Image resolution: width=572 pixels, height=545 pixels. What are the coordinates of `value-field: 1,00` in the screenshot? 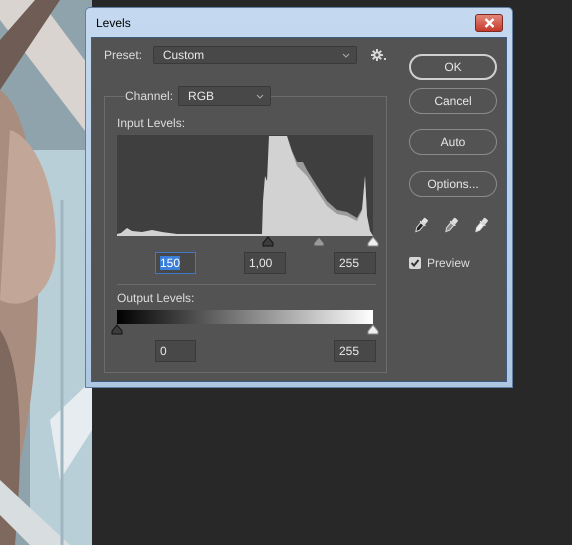 It's located at (265, 263).